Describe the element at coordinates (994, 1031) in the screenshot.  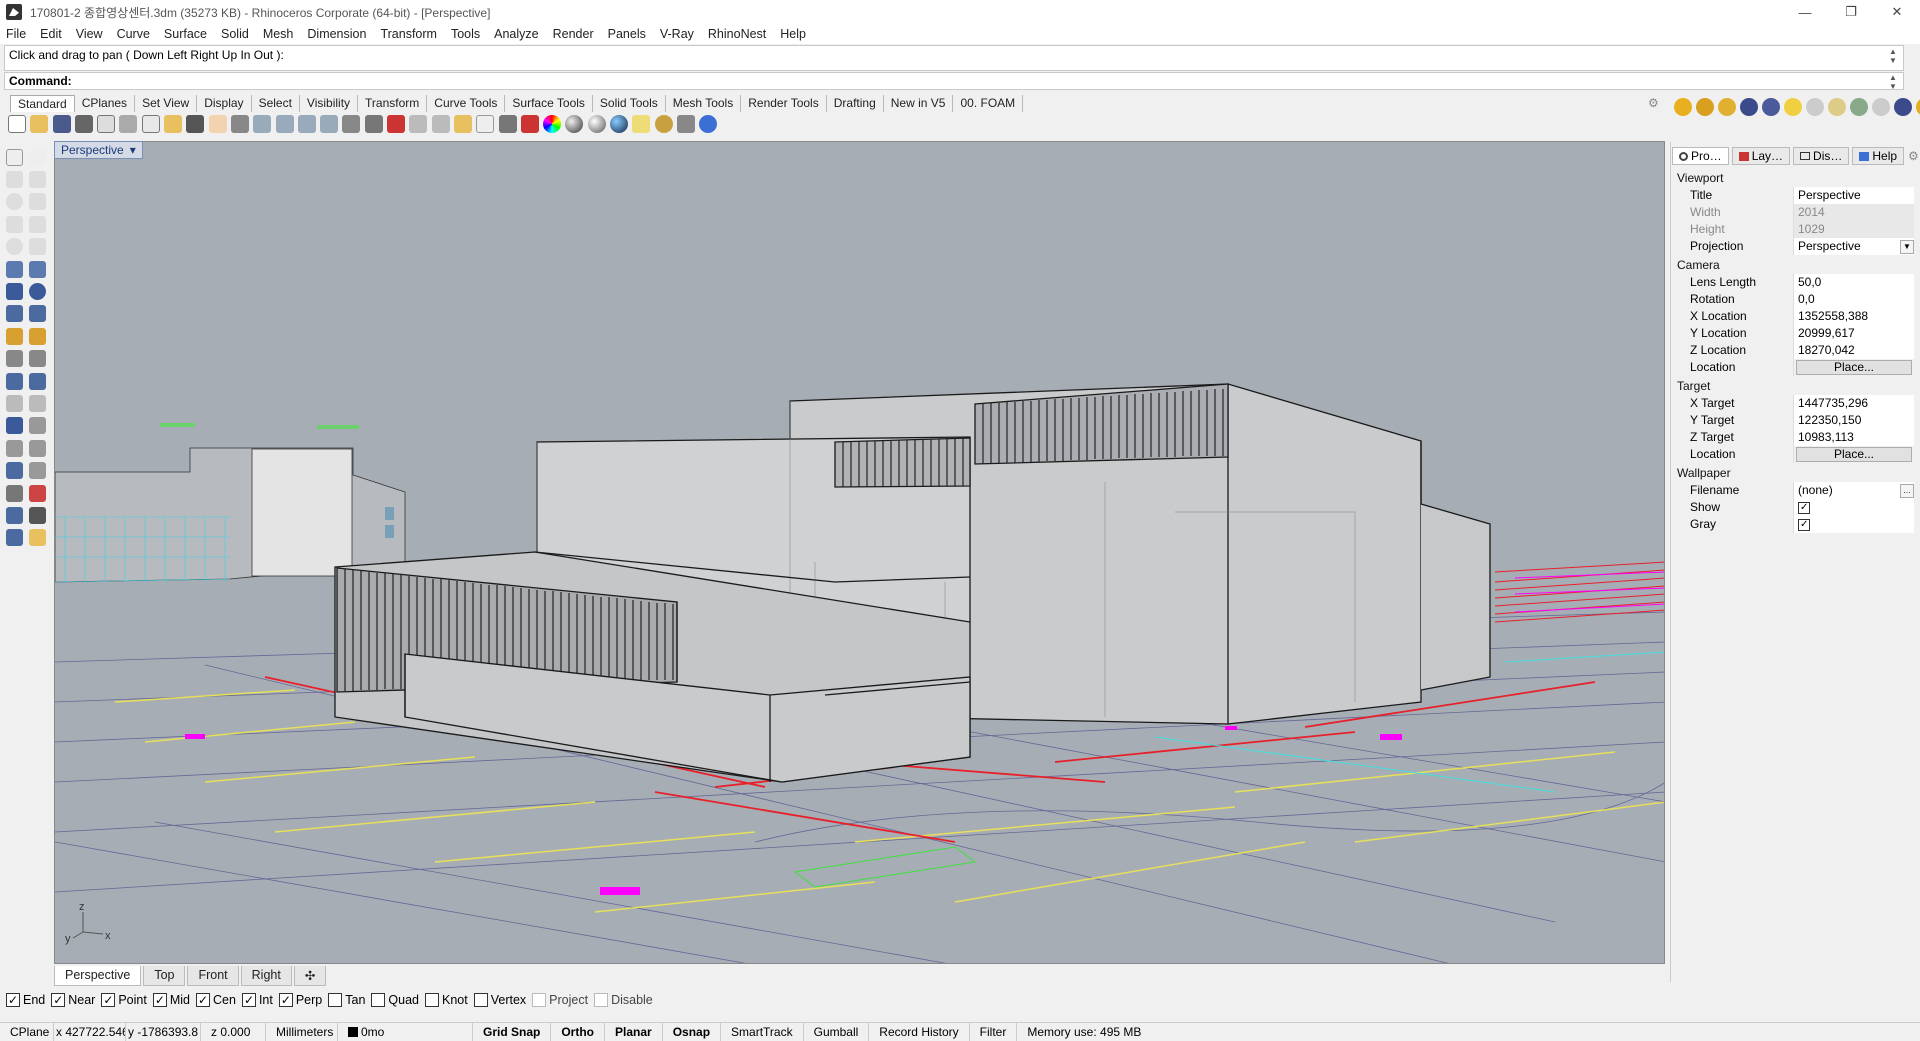
I see `status-filter: Filter` at that location.